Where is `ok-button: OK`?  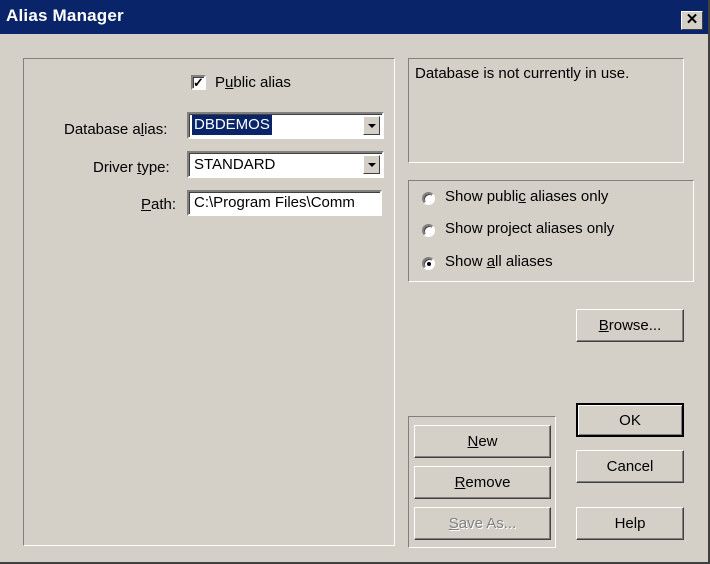 ok-button: OK is located at coordinates (630, 420).